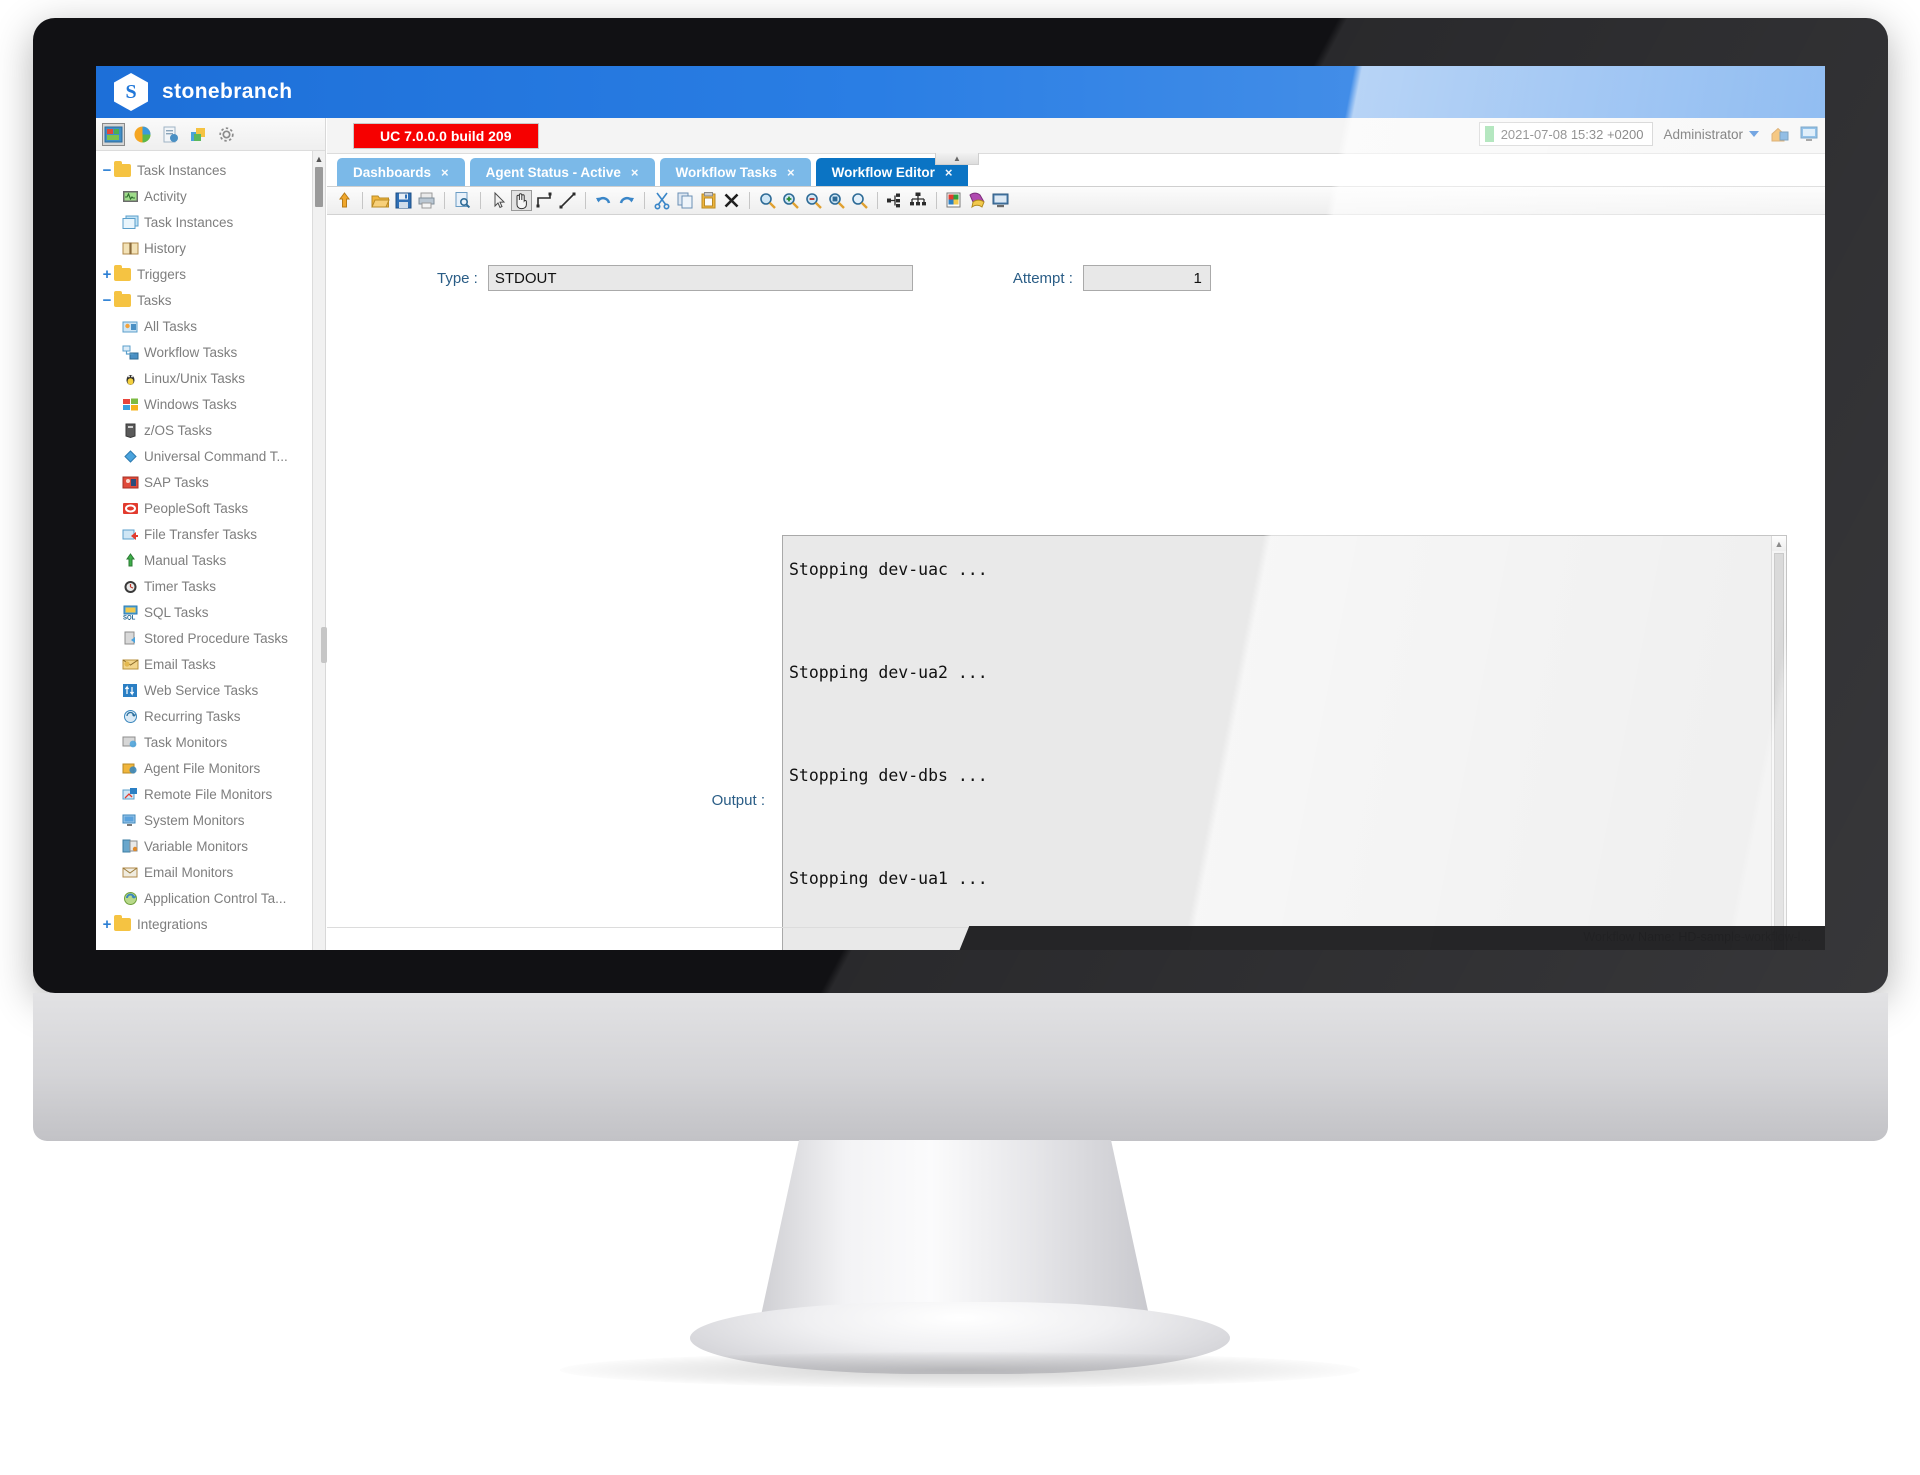  Describe the element at coordinates (883, 172) in the screenshot. I see `tab-label: Workflow Editor` at that location.